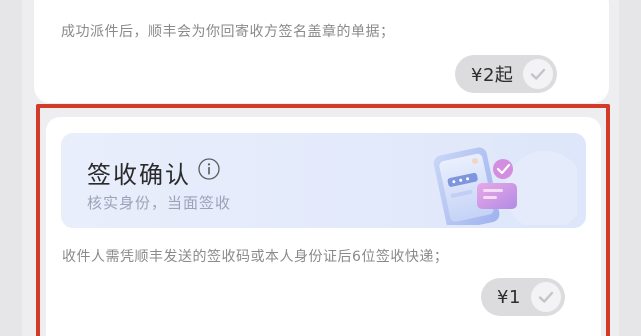  What do you see at coordinates (509, 297) in the screenshot?
I see `price-label: ¥1` at bounding box center [509, 297].